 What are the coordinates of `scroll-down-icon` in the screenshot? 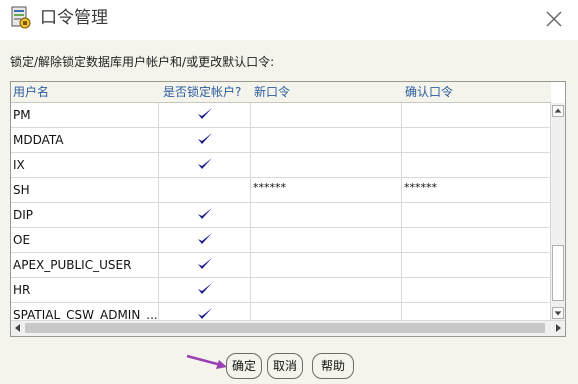 It's located at (558, 313).